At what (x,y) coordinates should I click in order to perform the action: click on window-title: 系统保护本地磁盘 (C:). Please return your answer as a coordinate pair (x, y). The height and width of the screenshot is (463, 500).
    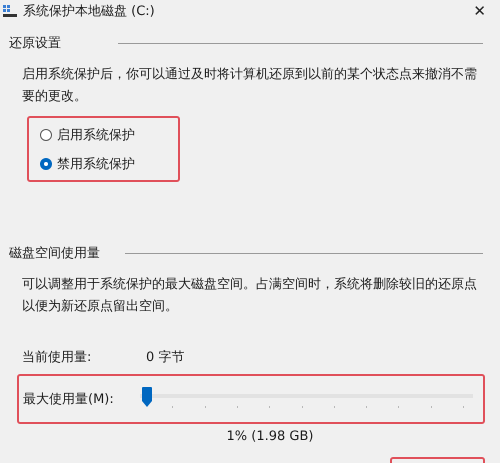
    Looking at the image, I should click on (89, 11).